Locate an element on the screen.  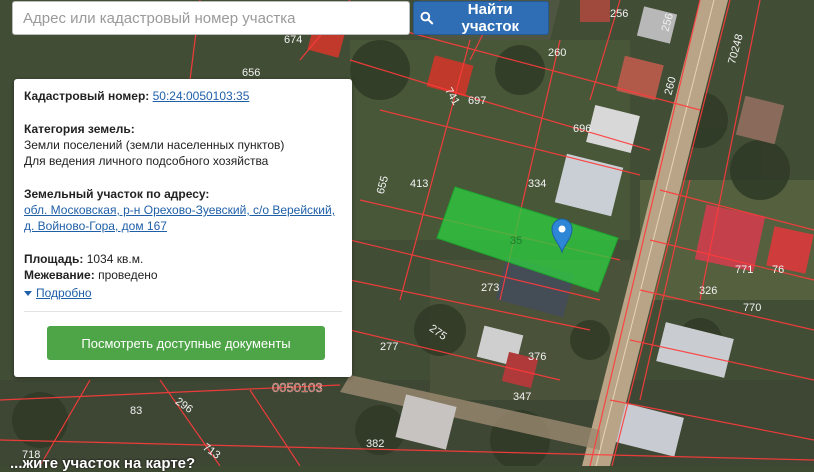
block-label: 0050103 is located at coordinates (297, 387).